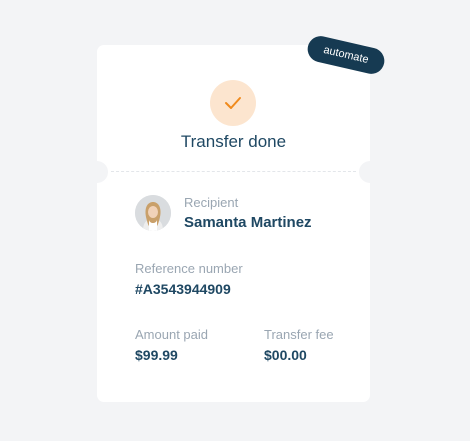 Image resolution: width=470 pixels, height=441 pixels. What do you see at coordinates (97, 172) in the screenshot?
I see `ticket-notch-left` at bounding box center [97, 172].